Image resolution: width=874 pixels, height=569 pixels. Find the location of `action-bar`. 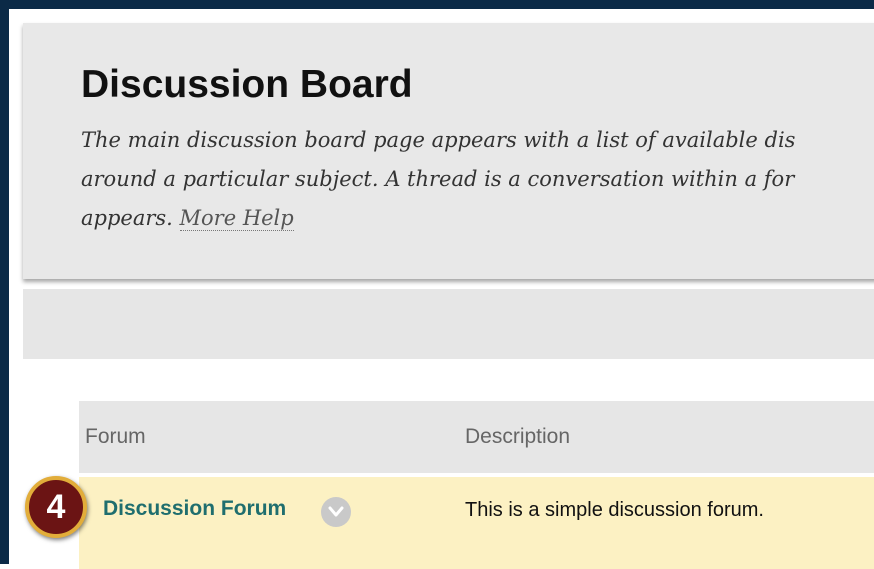

action-bar is located at coordinates (448, 324).